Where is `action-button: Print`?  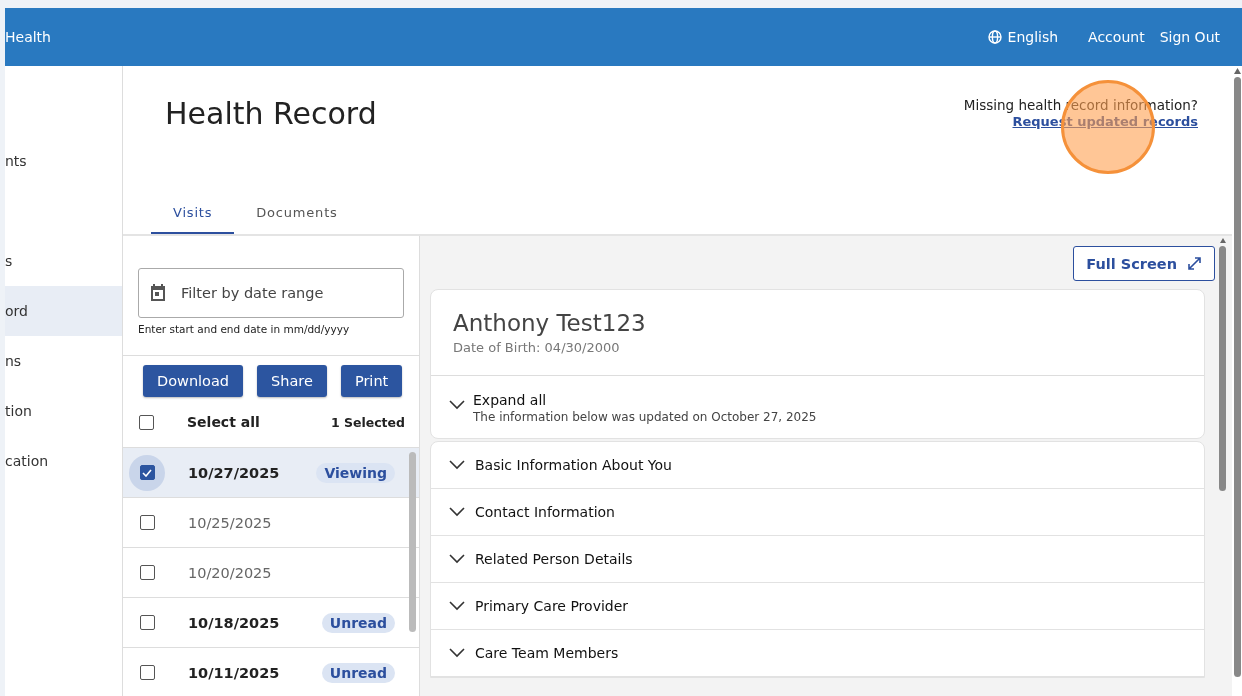 action-button: Print is located at coordinates (371, 381).